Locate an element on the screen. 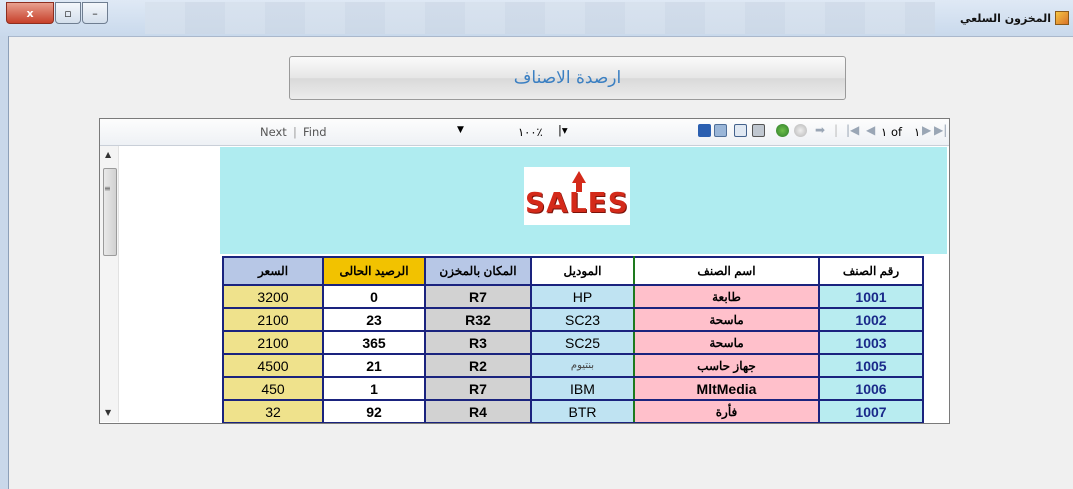 The image size is (1073, 489). cell-balance: 0 is located at coordinates (374, 296).